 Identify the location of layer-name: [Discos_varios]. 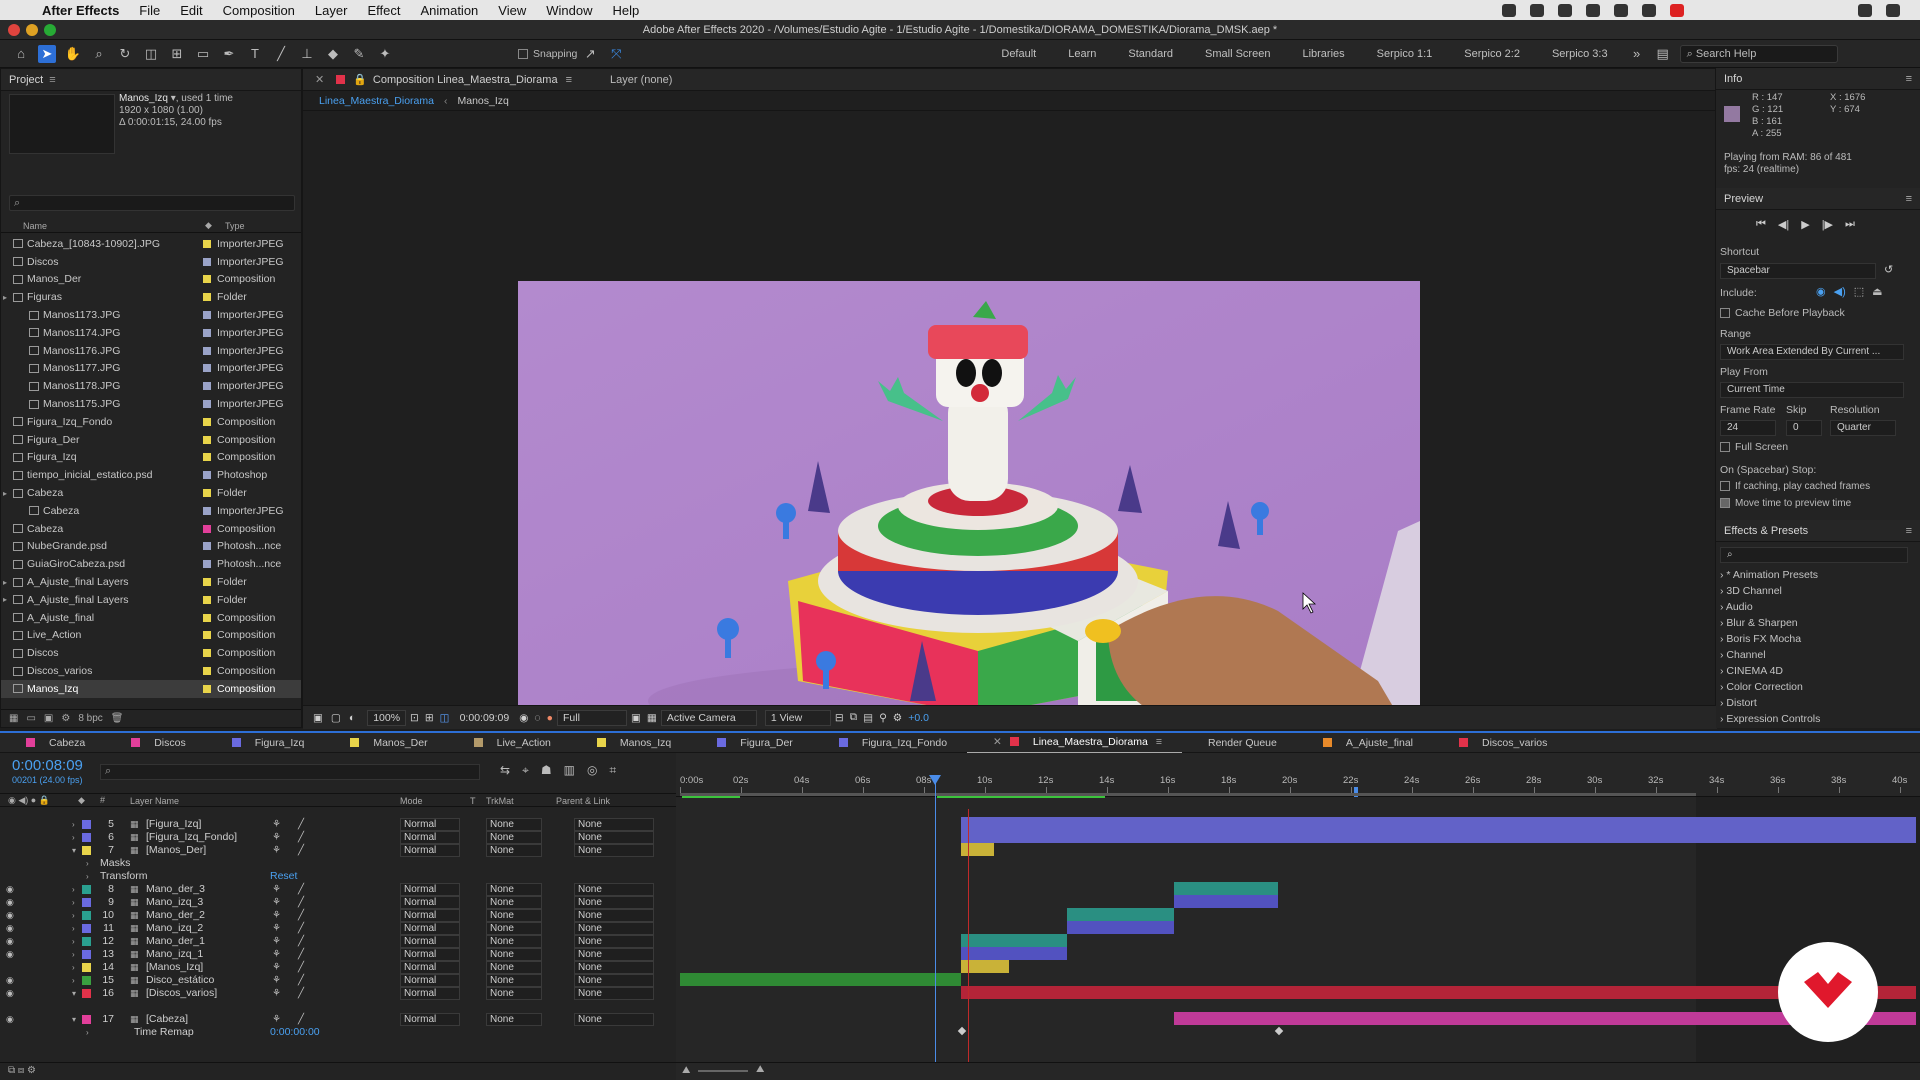
(181, 993).